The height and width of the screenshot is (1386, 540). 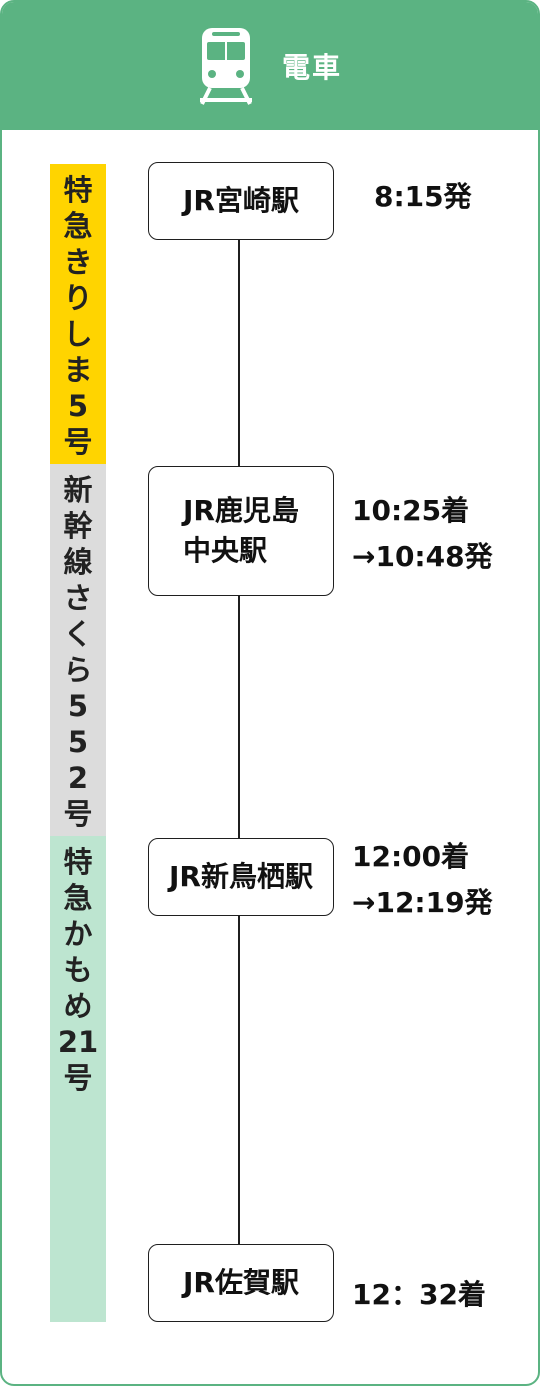 What do you see at coordinates (422, 879) in the screenshot?
I see `station-time: 12:00着 →12:19発` at bounding box center [422, 879].